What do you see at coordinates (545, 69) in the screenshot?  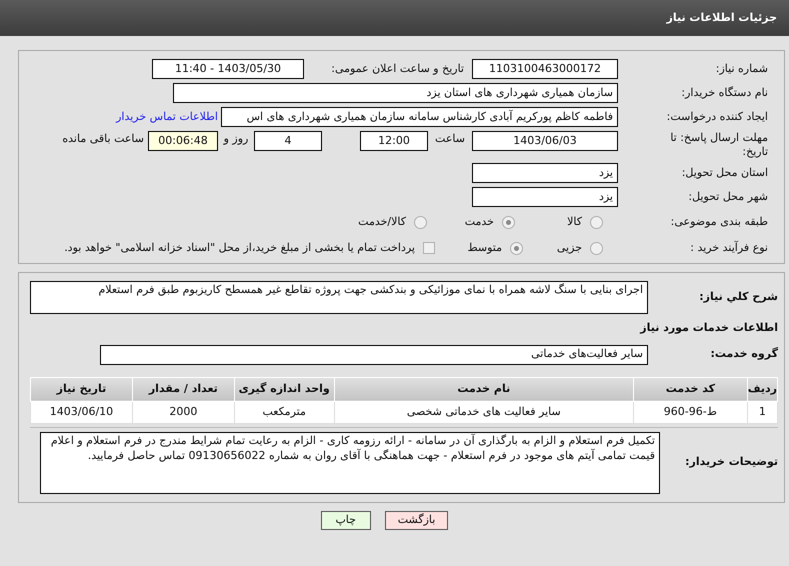 I see `need-number-field: 1103100463000172` at bounding box center [545, 69].